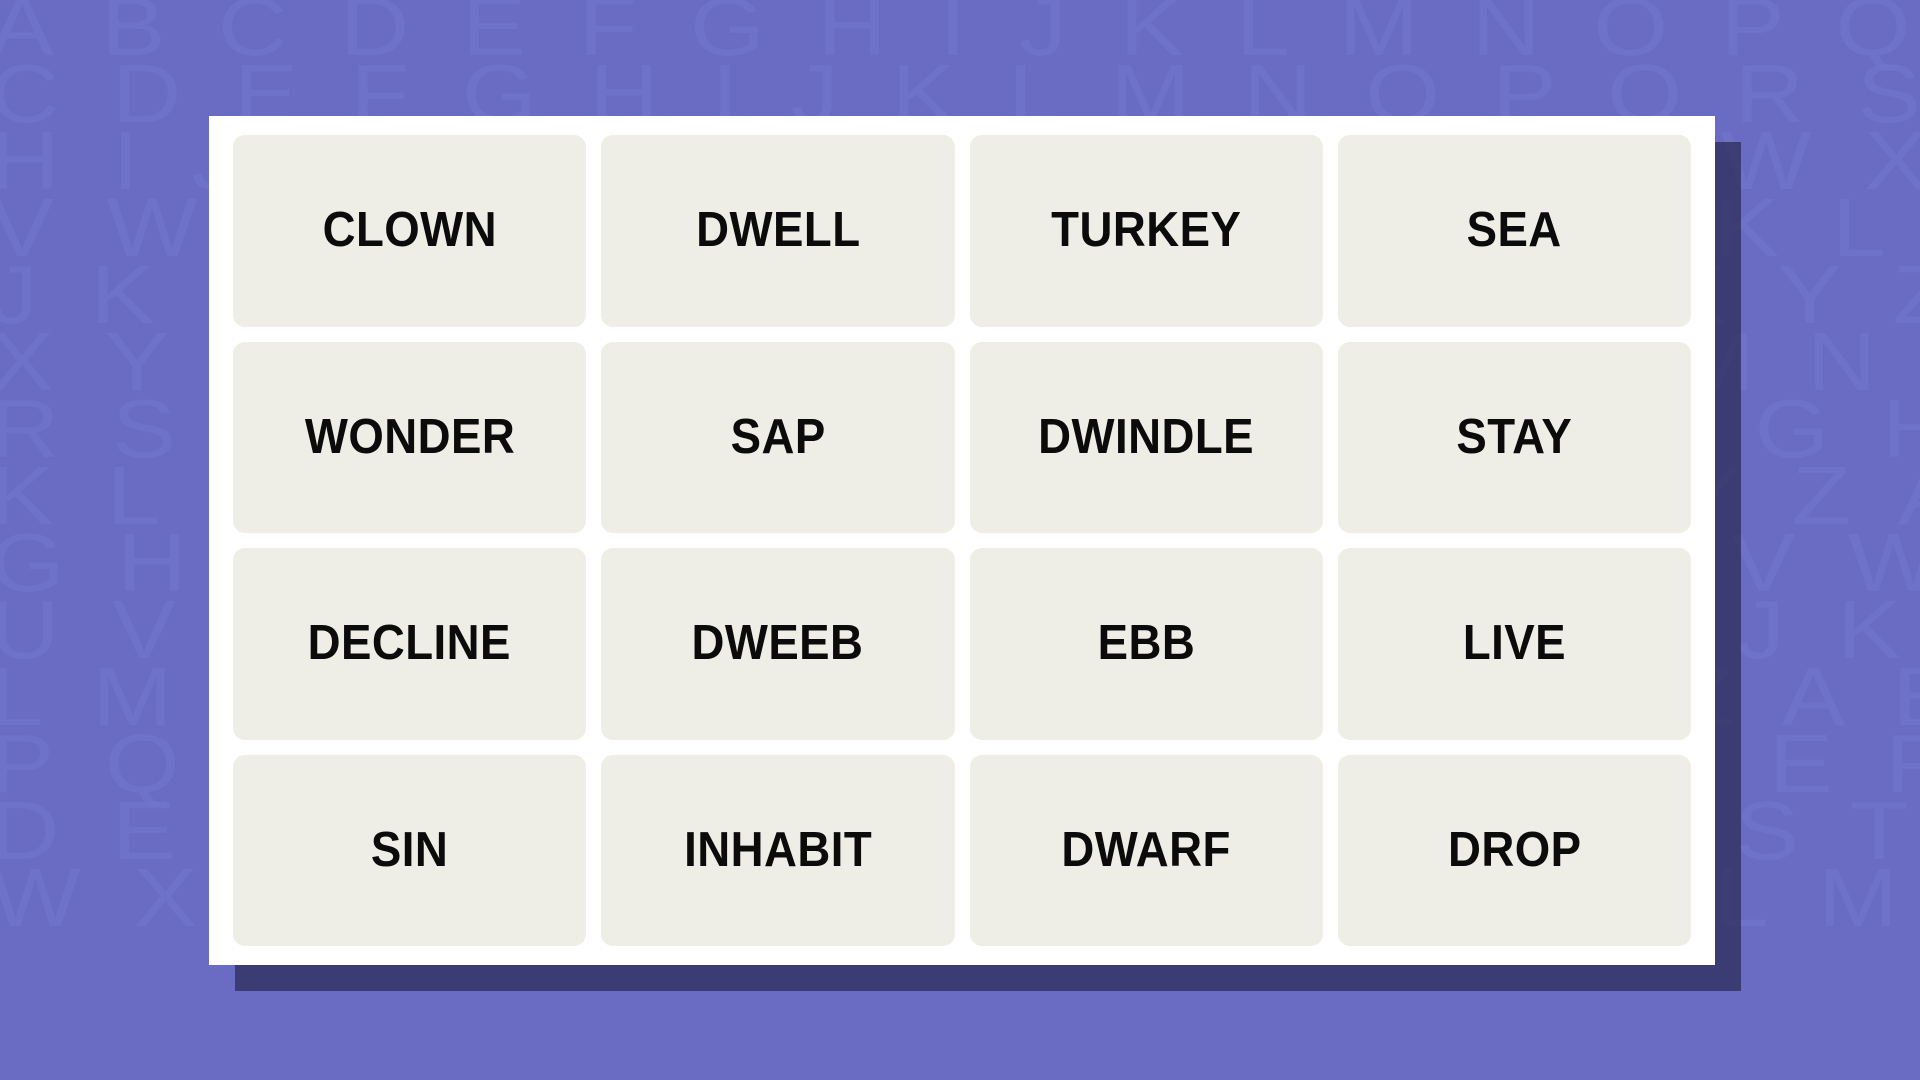 Image resolution: width=1920 pixels, height=1080 pixels. I want to click on word-tile: DWELL, so click(778, 231).